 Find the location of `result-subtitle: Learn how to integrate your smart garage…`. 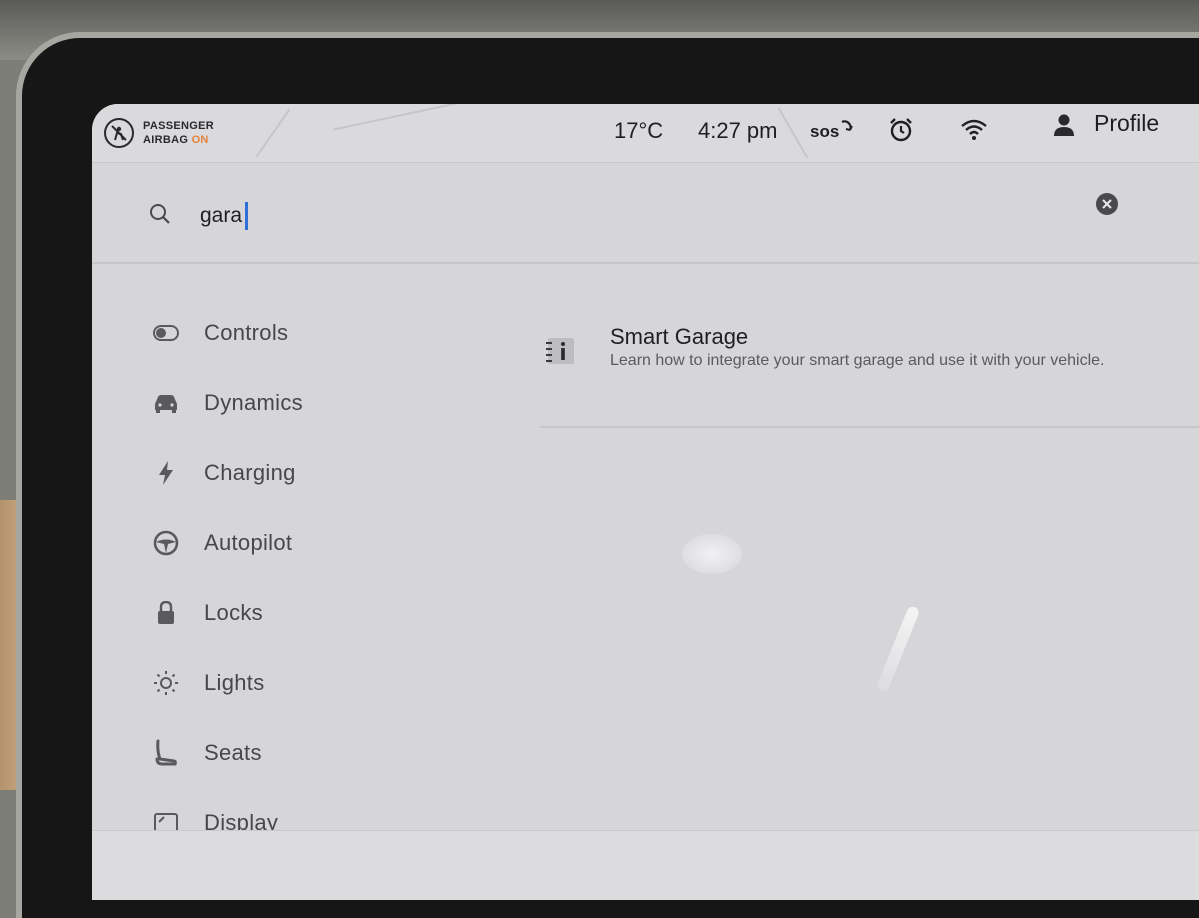

result-subtitle: Learn how to integrate your smart garage… is located at coordinates (857, 360).